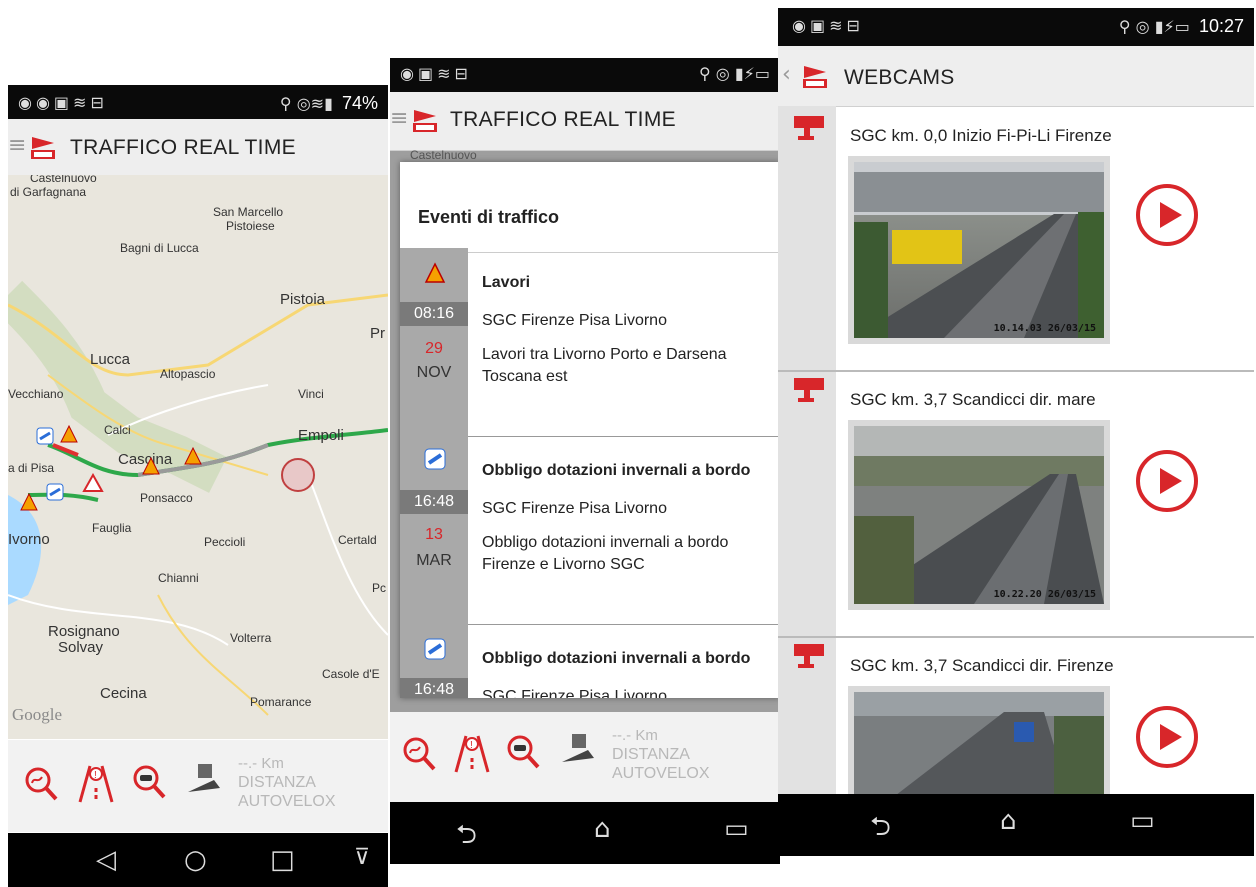 This screenshot has height=887, width=1256. I want to click on map-label: Peccioli, so click(225, 542).